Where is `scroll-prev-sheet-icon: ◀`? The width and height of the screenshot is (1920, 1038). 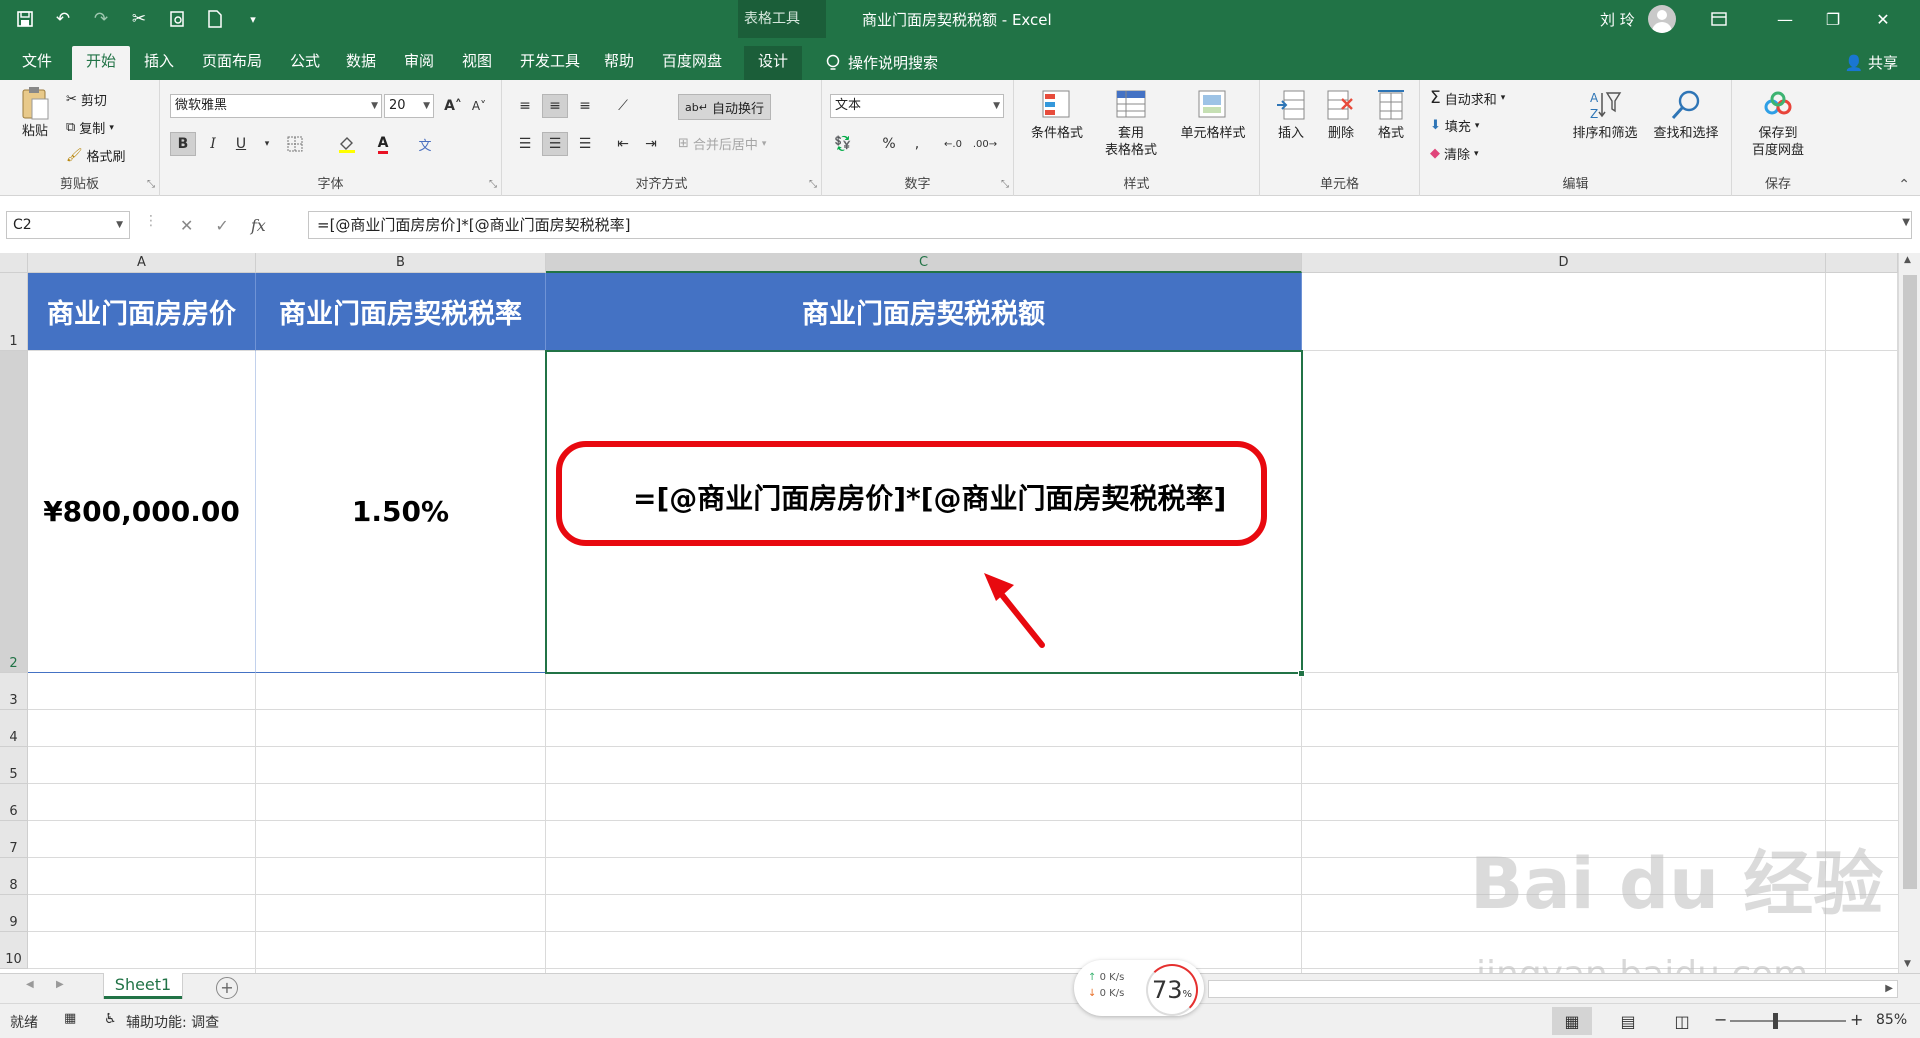 scroll-prev-sheet-icon: ◀ is located at coordinates (30, 984).